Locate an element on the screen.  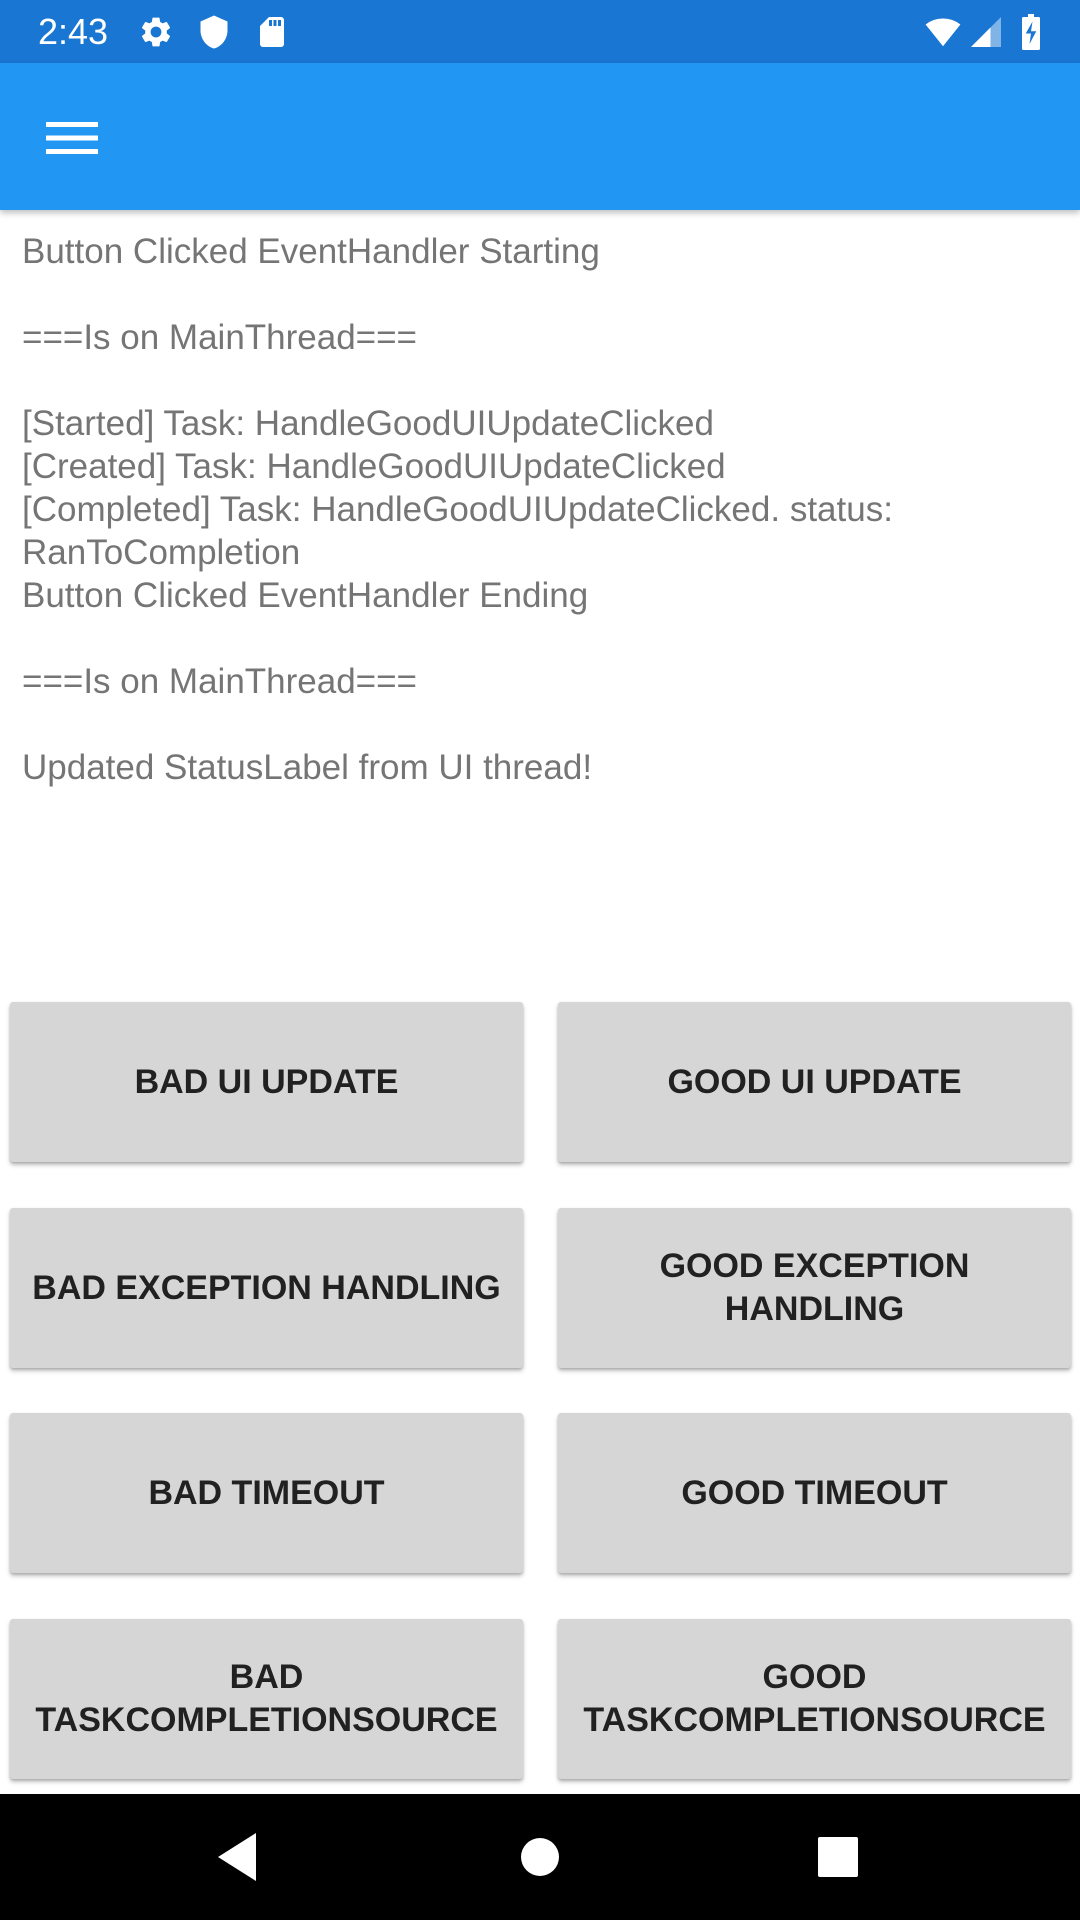
button-label: BAD TASKCOMPLETIONSOURCE is located at coordinates (266, 1698).